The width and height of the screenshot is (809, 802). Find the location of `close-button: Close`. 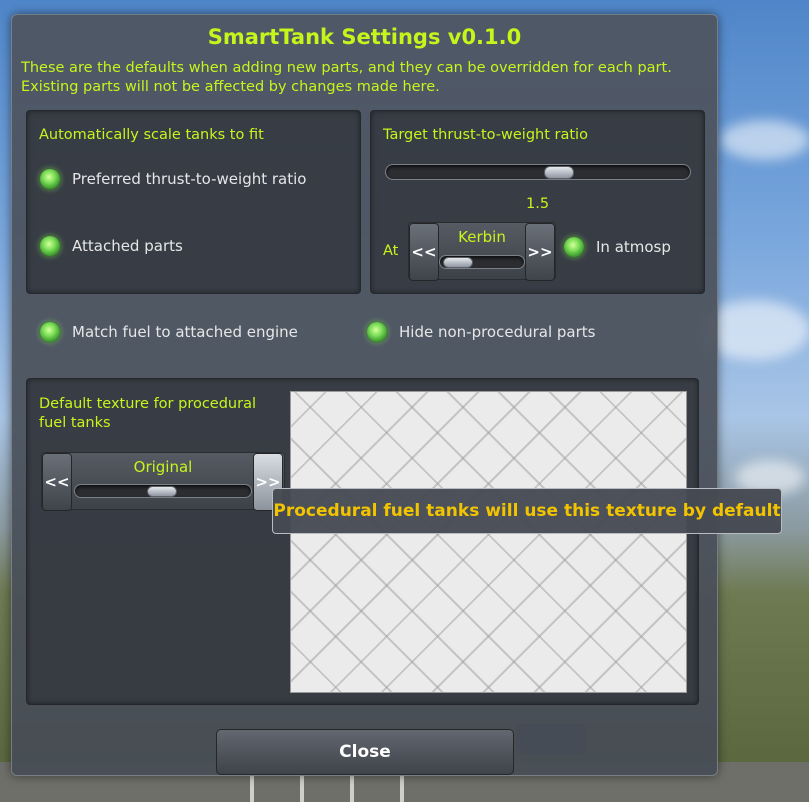

close-button: Close is located at coordinates (365, 752).